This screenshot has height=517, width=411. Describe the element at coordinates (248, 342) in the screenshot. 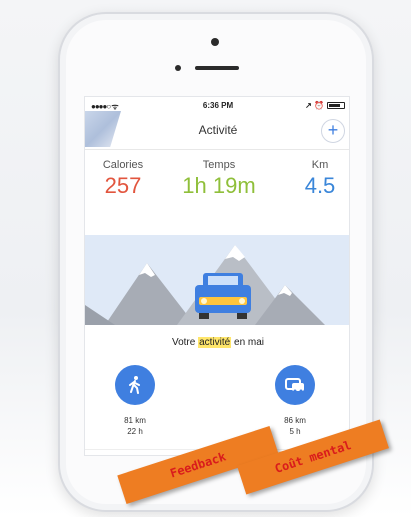

I see `summary-suffix: en mai` at that location.